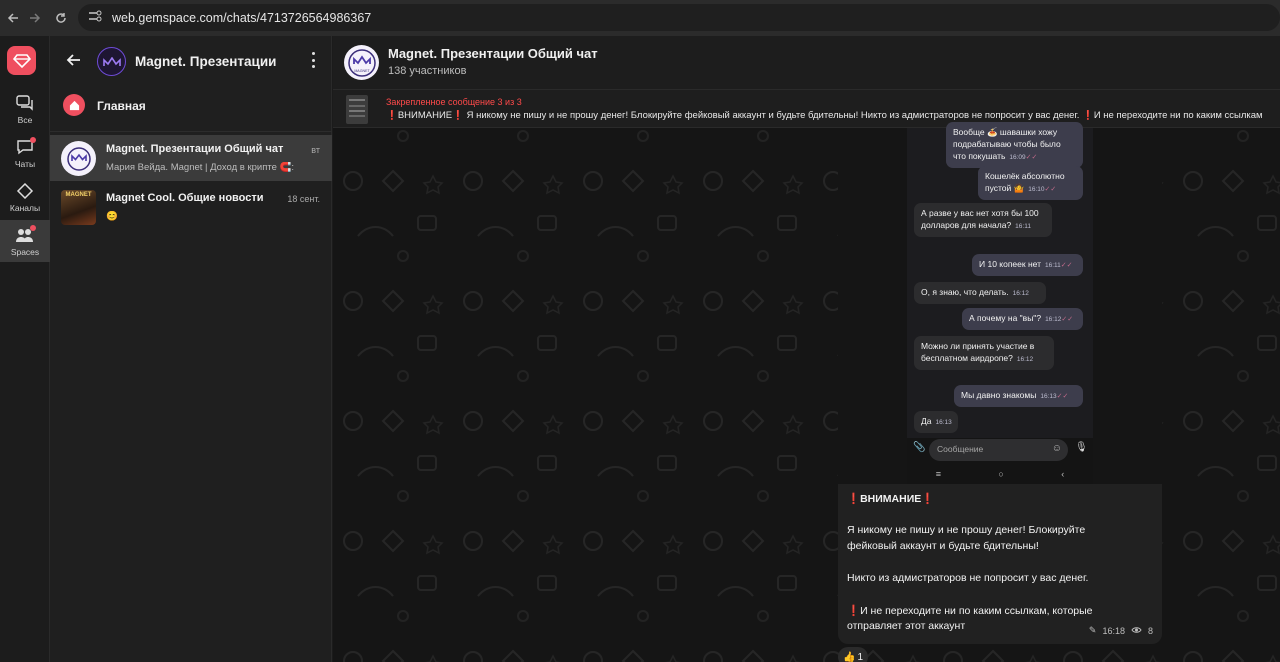 The width and height of the screenshot is (1280, 662). Describe the element at coordinates (74, 60) in the screenshot. I see `back-arrow-icon` at that location.